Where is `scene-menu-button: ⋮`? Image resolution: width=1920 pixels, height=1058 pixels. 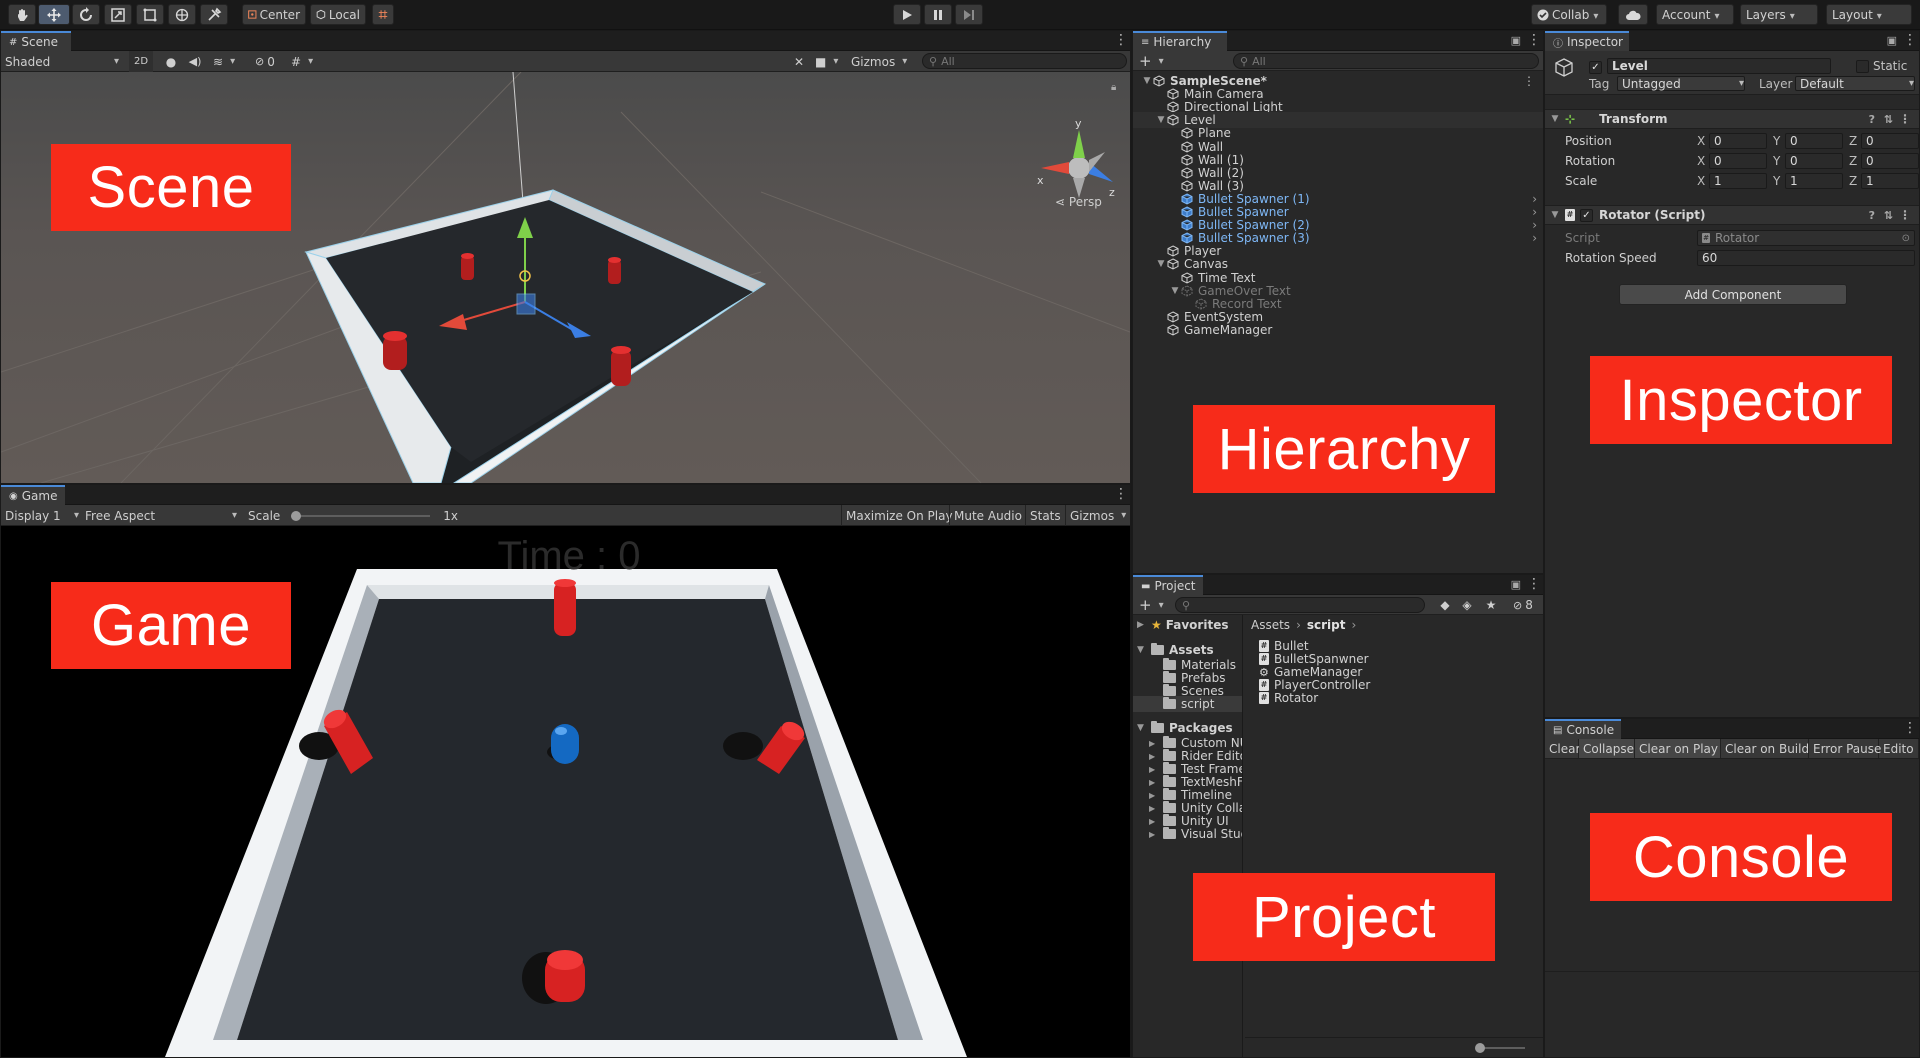 scene-menu-button: ⋮ is located at coordinates (1121, 41).